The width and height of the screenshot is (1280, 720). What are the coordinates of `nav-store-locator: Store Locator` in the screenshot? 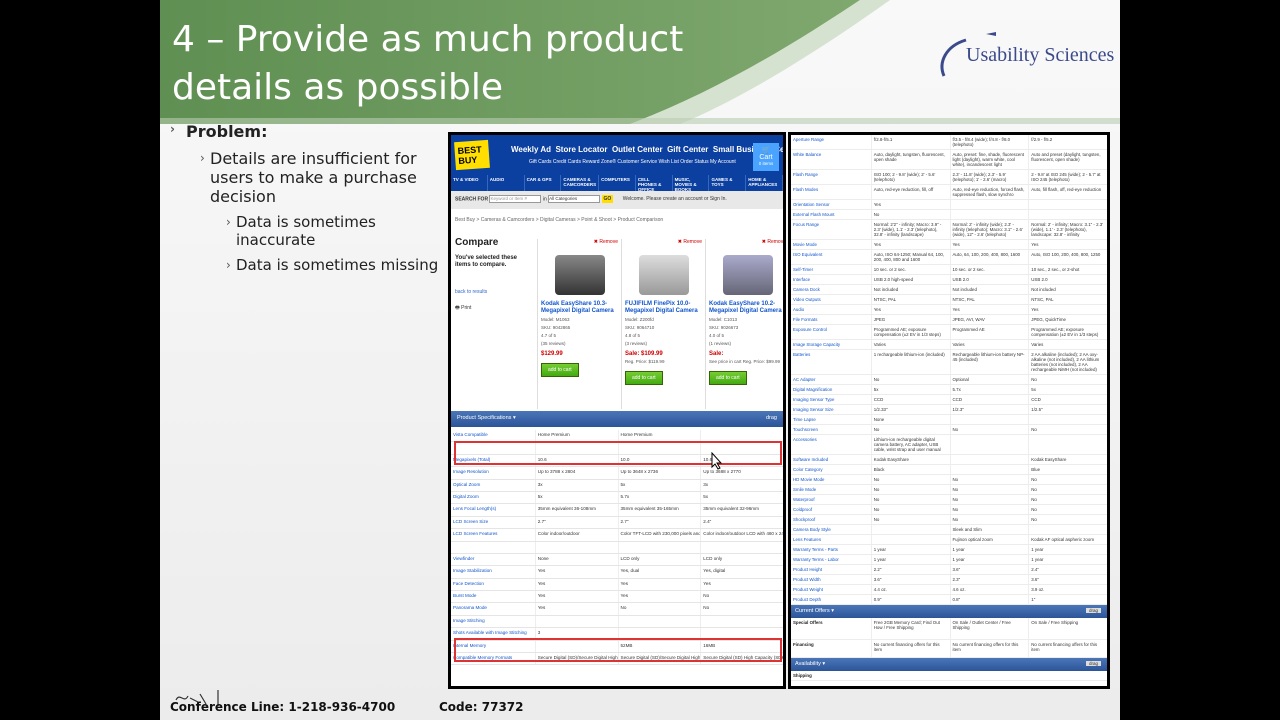 It's located at (581, 149).